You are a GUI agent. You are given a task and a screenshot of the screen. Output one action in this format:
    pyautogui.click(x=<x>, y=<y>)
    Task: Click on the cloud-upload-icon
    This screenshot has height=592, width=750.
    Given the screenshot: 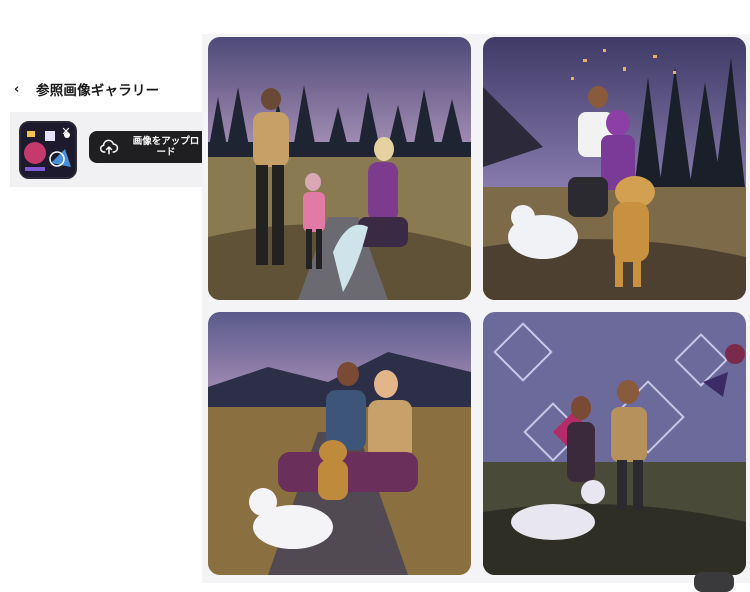 What is the action you would take?
    pyautogui.click(x=109, y=147)
    